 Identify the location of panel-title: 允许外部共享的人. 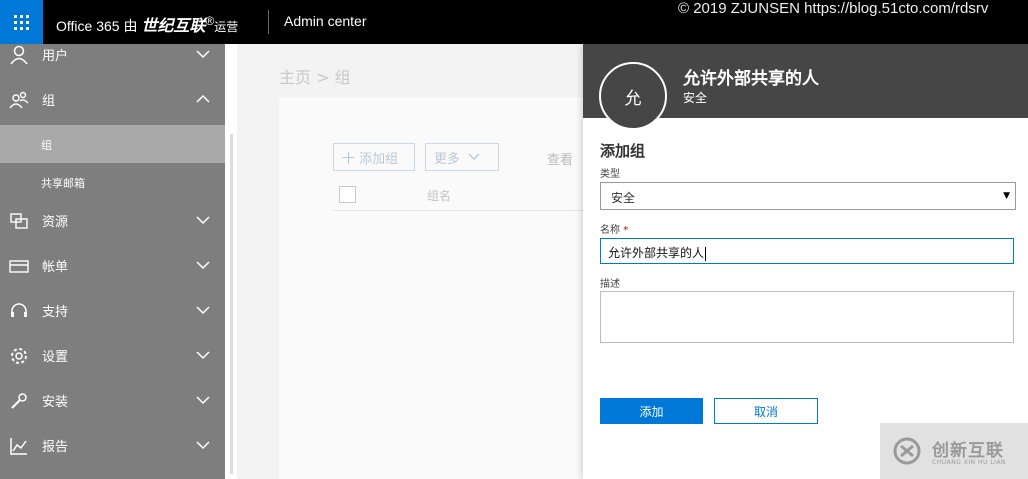
(751, 79).